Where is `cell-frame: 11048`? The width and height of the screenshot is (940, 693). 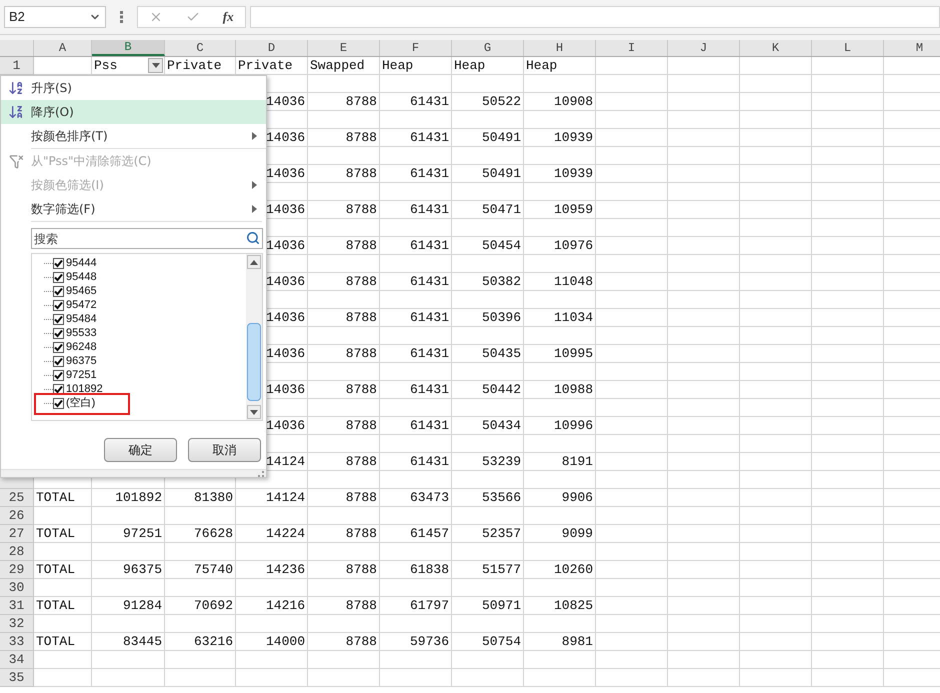
cell-frame: 11048 is located at coordinates (560, 282).